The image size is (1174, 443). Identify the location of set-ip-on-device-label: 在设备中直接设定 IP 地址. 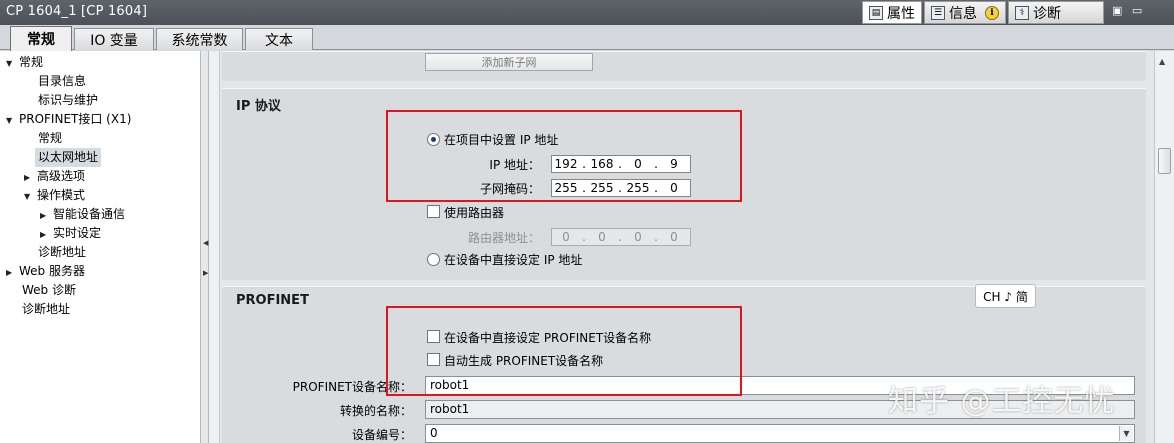
(513, 260).